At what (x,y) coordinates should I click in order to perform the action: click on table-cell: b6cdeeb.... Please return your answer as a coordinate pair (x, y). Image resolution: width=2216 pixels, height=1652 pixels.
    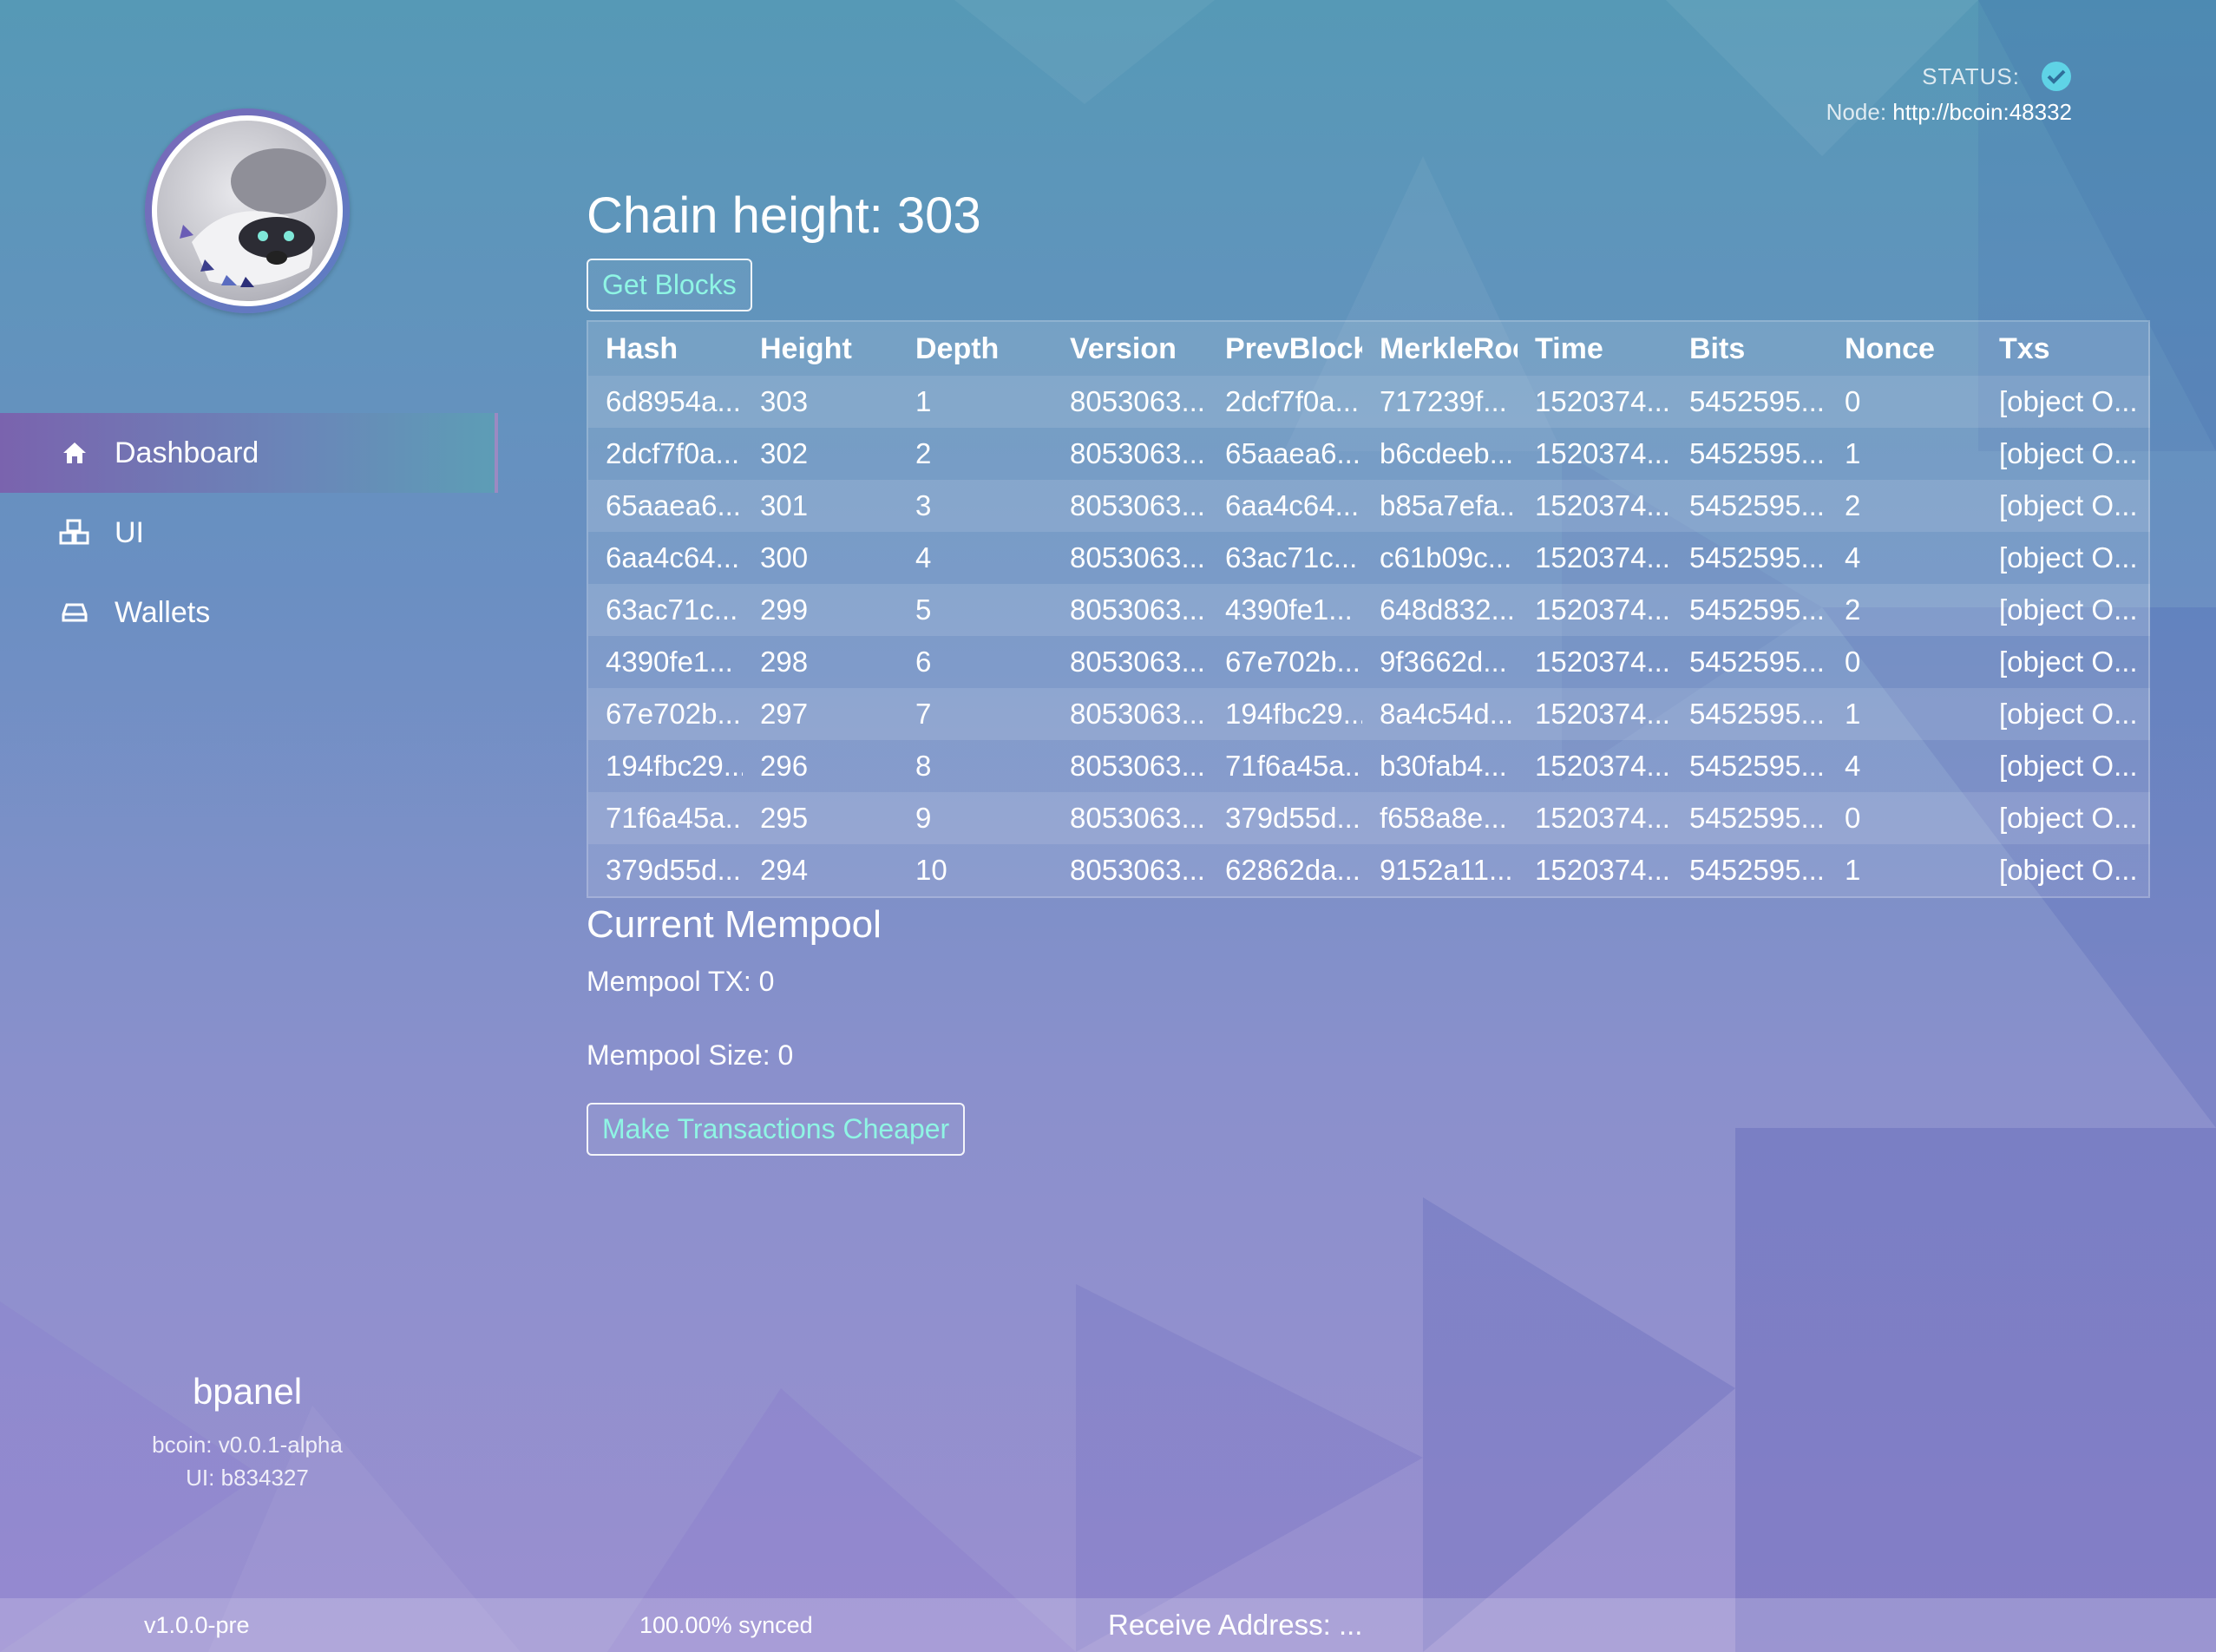
    Looking at the image, I should click on (1440, 454).